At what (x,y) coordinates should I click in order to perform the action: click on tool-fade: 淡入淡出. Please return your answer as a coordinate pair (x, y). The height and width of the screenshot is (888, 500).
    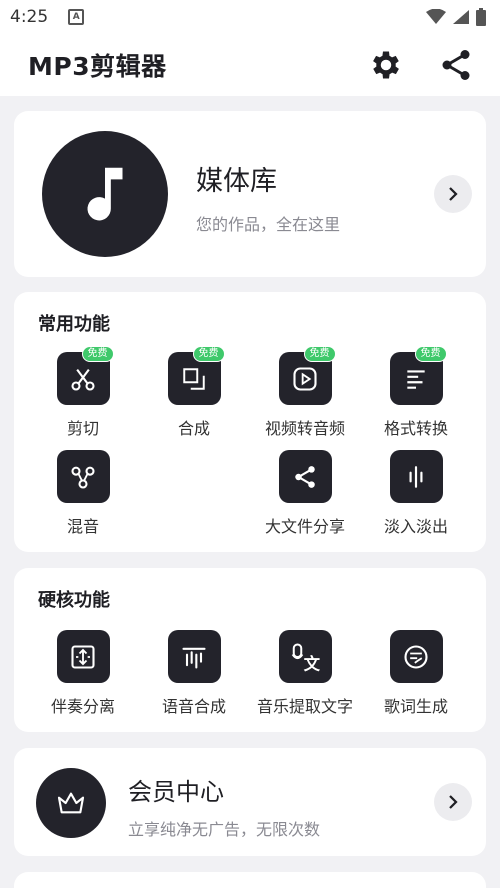
    Looking at the image, I should click on (416, 495).